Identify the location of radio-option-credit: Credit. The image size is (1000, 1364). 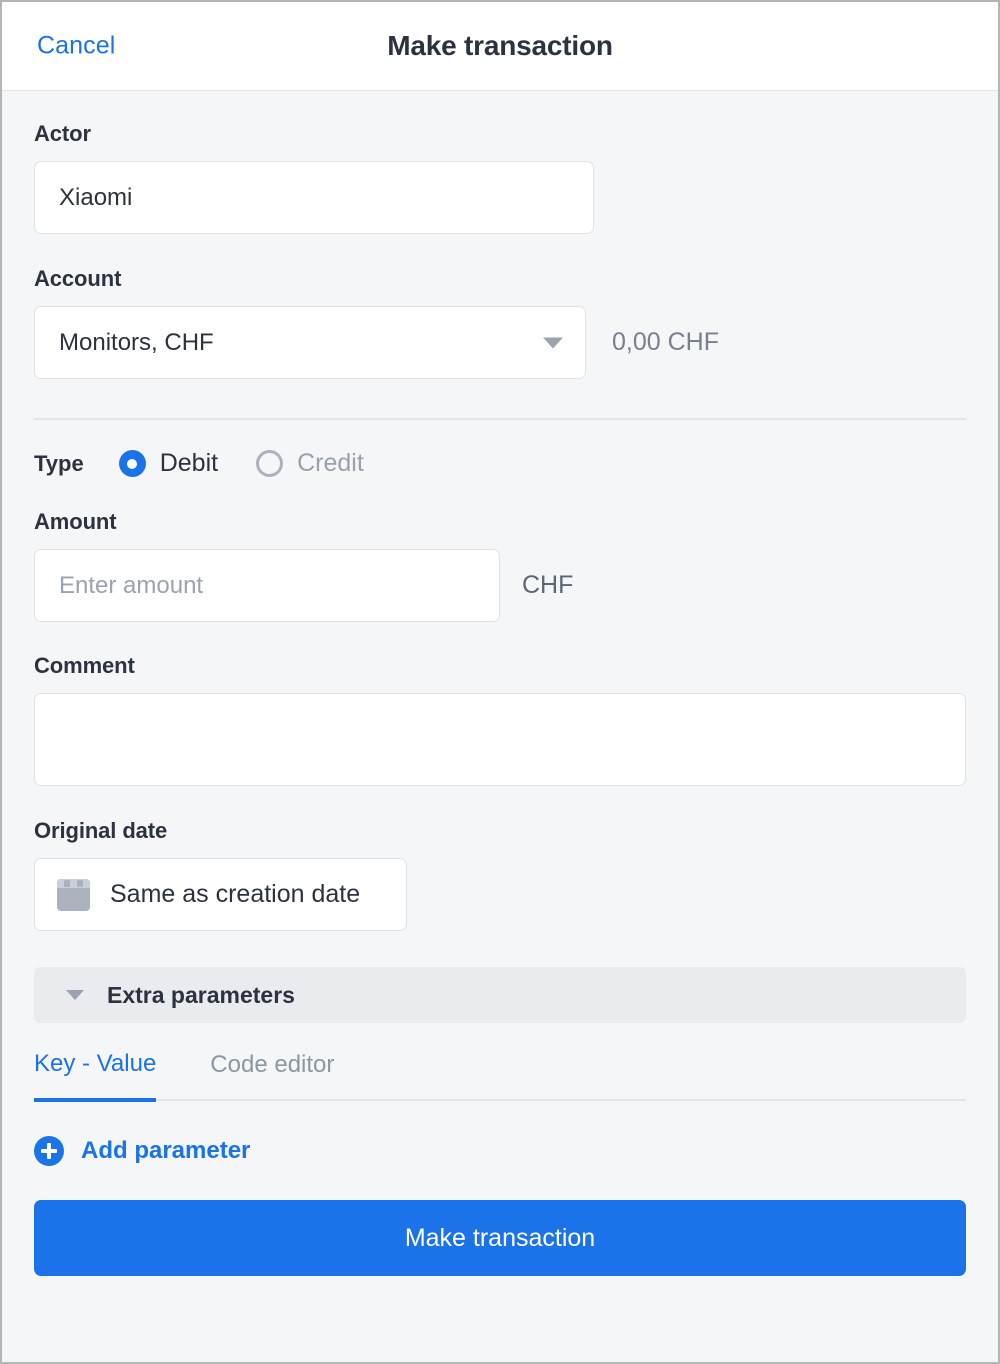
(310, 463).